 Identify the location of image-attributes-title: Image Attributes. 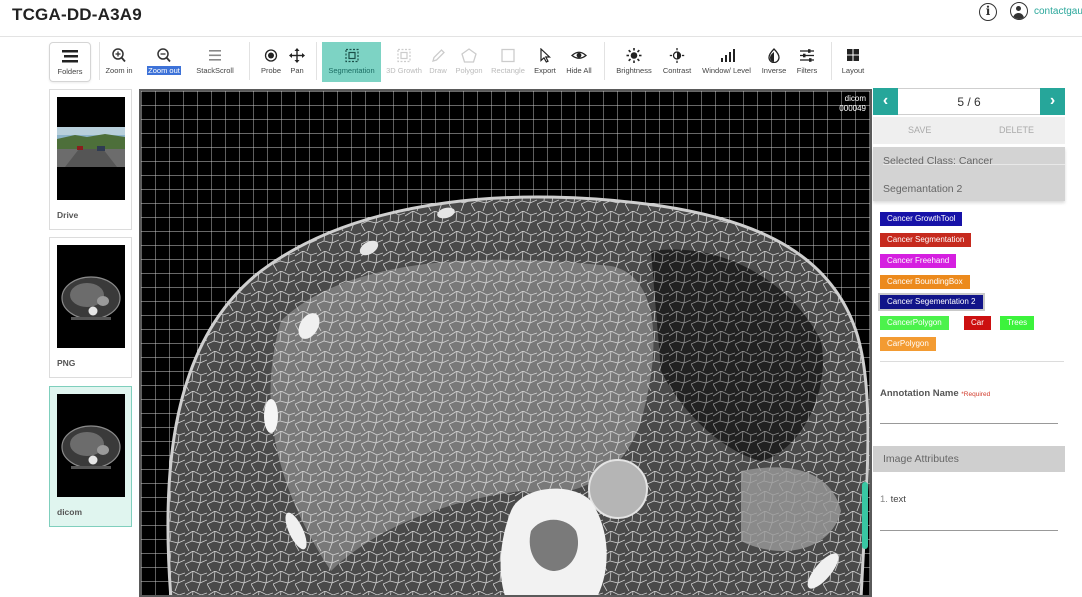
(921, 459).